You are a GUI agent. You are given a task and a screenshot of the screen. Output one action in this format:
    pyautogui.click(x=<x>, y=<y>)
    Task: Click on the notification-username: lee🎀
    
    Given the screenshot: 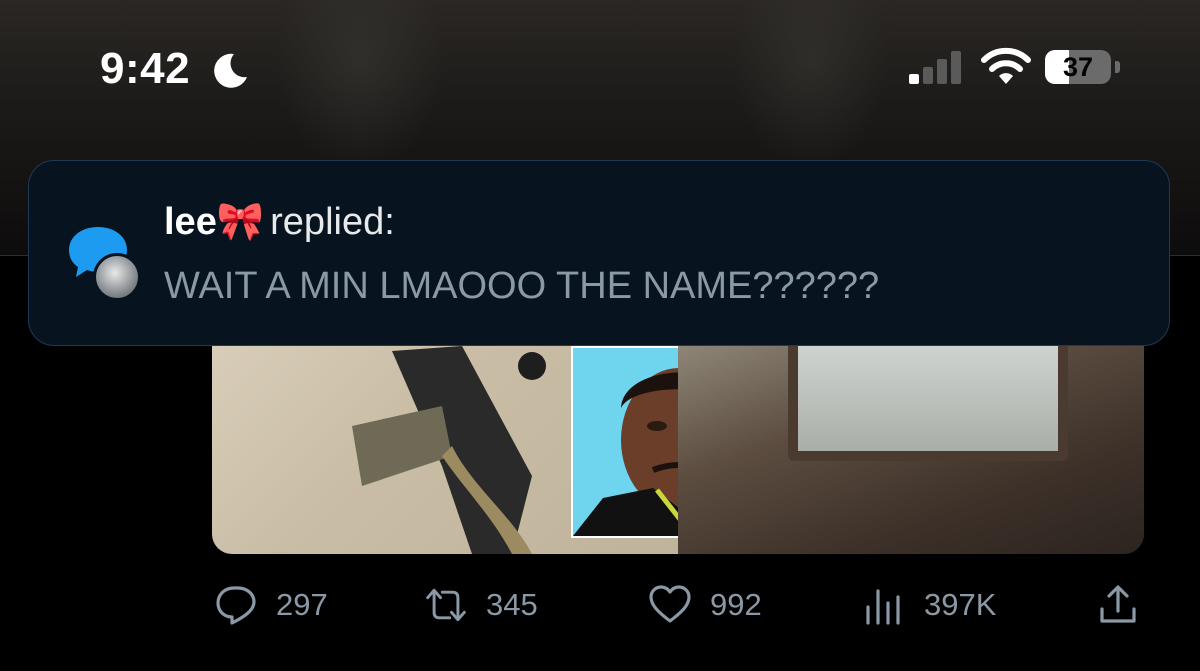 What is the action you would take?
    pyautogui.click(x=214, y=222)
    